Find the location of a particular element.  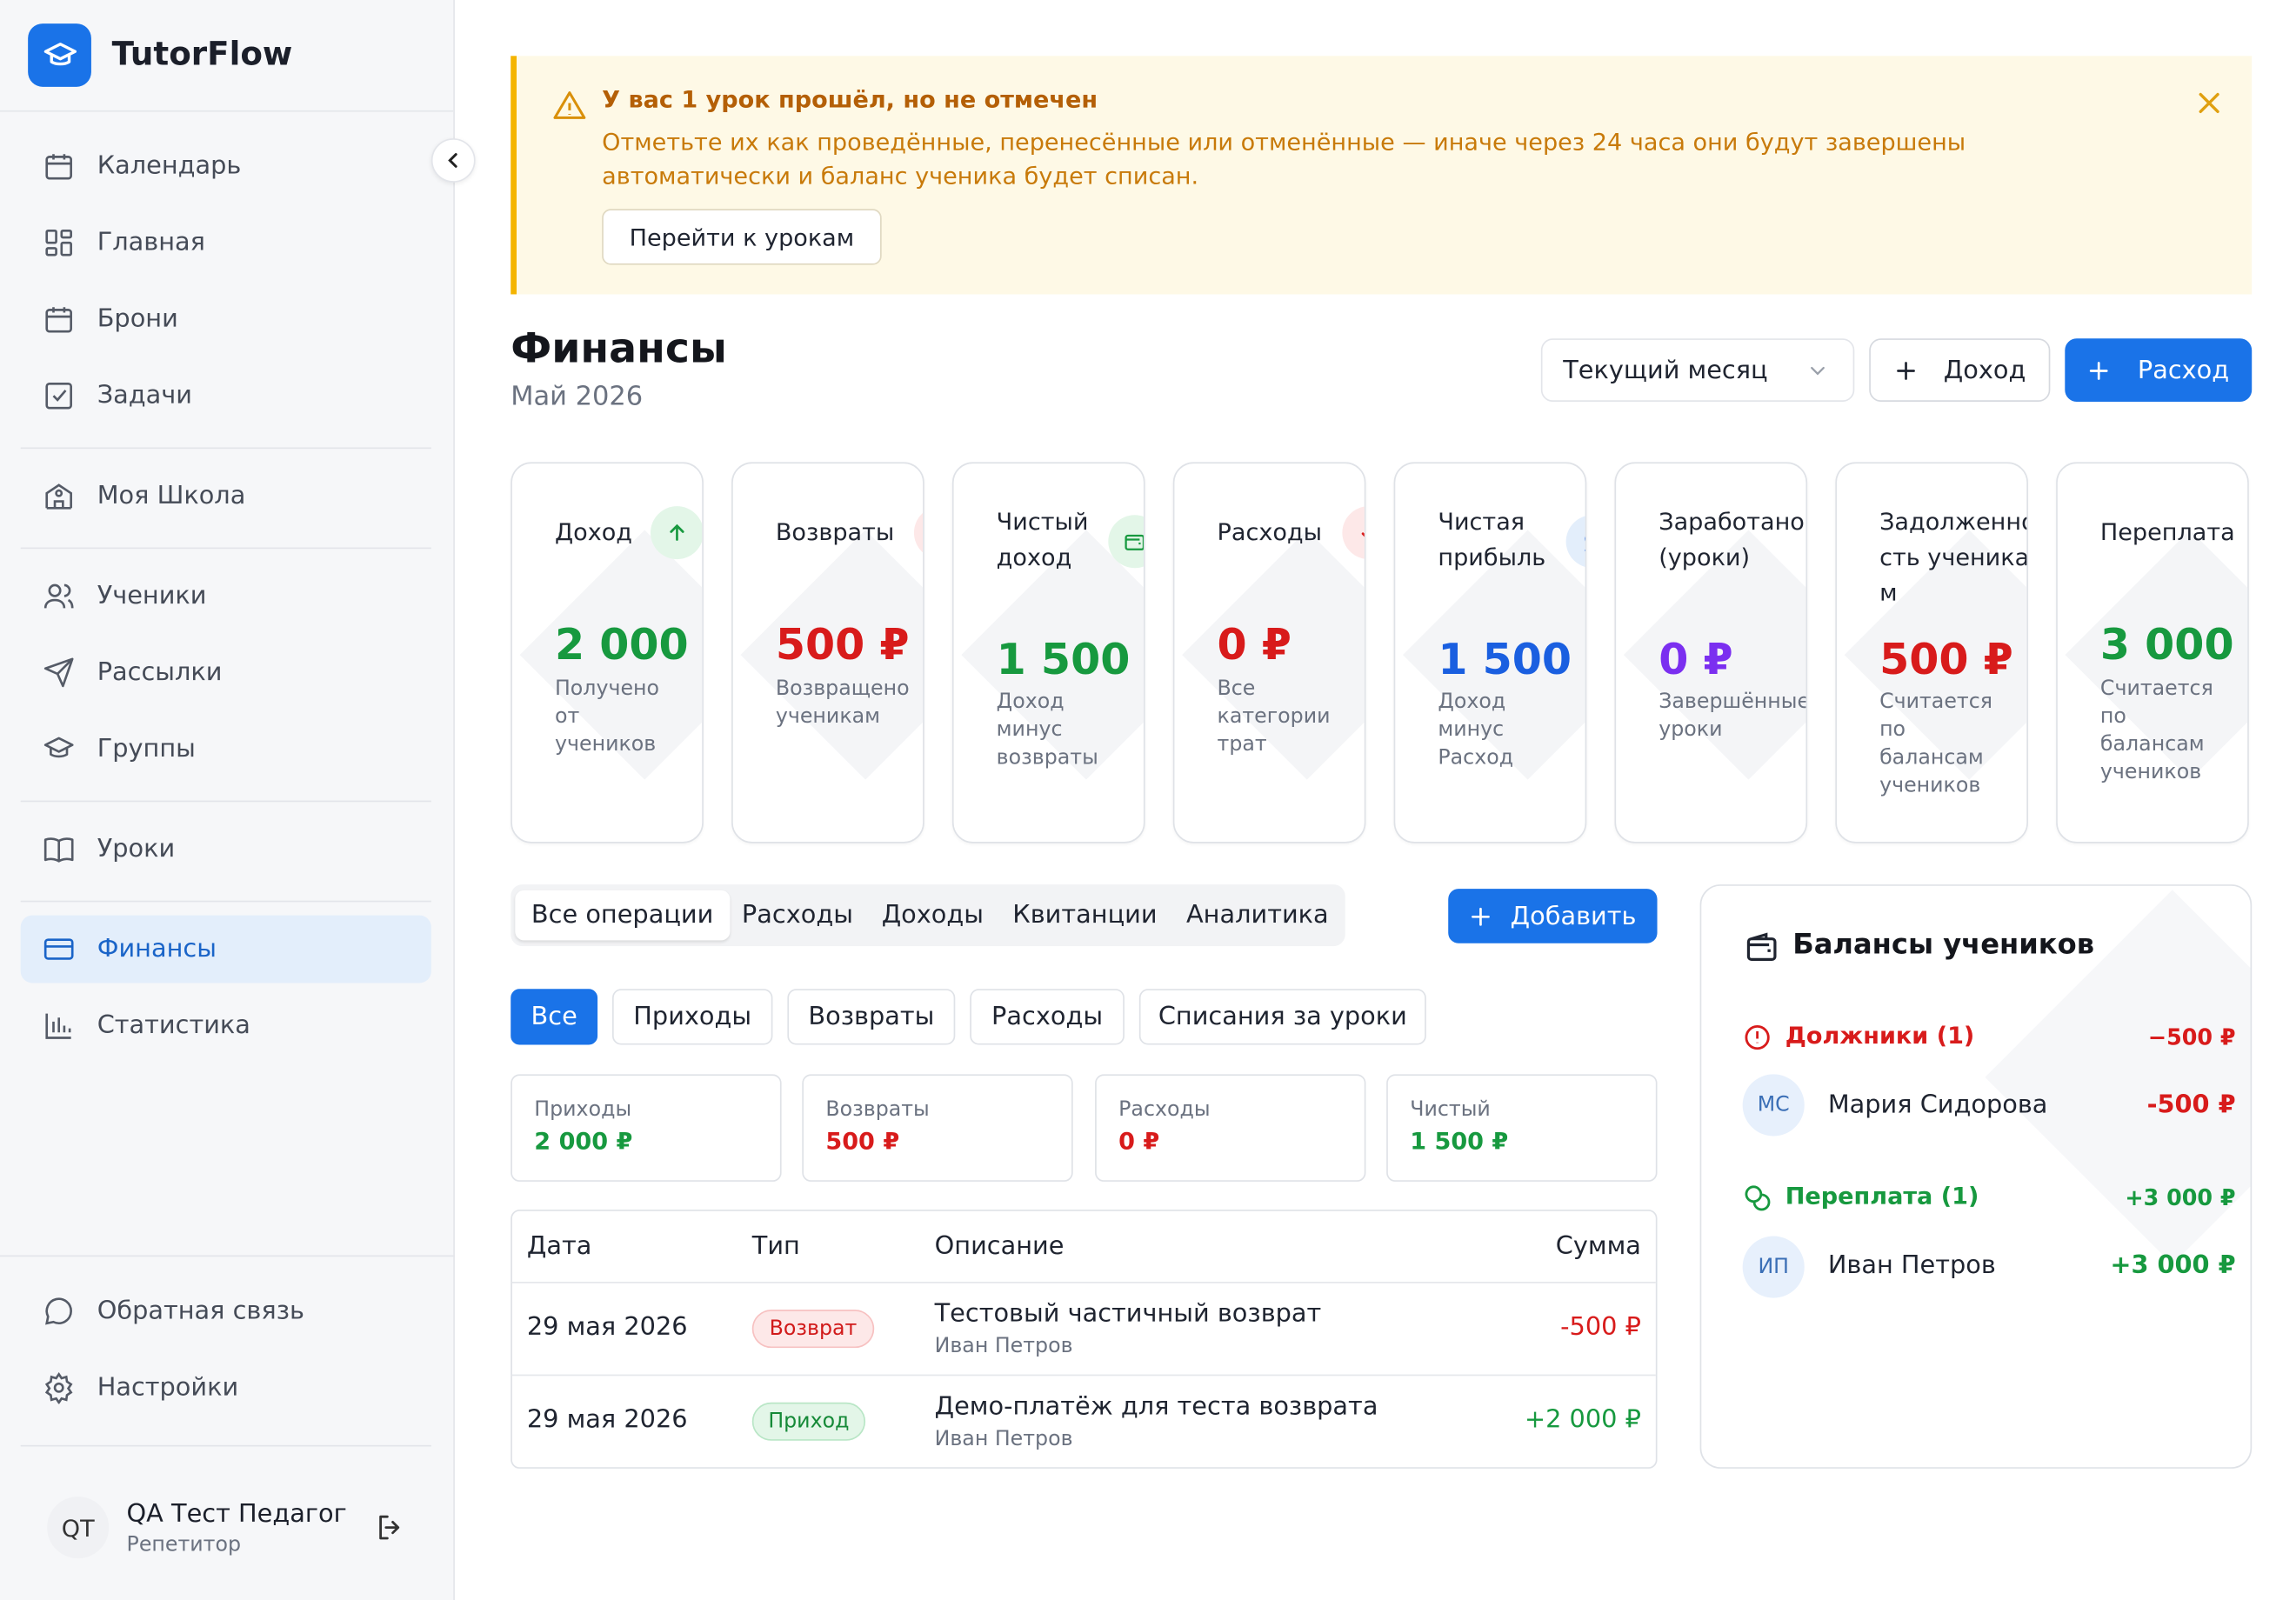

kpi-description: Завершённые уроки is located at coordinates (1734, 716).